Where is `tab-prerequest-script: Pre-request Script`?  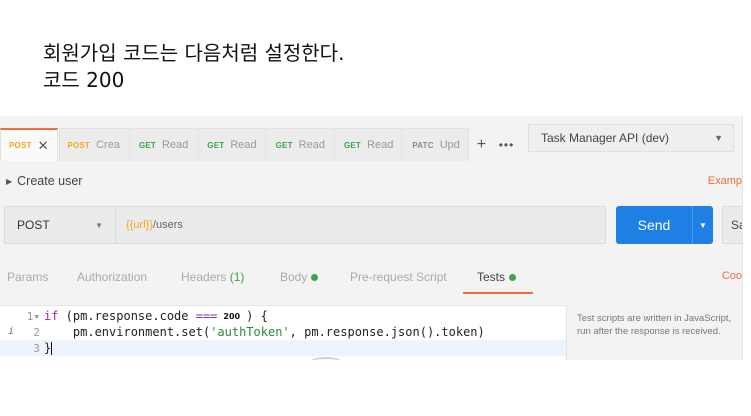 tab-prerequest-script: Pre-request Script is located at coordinates (398, 277).